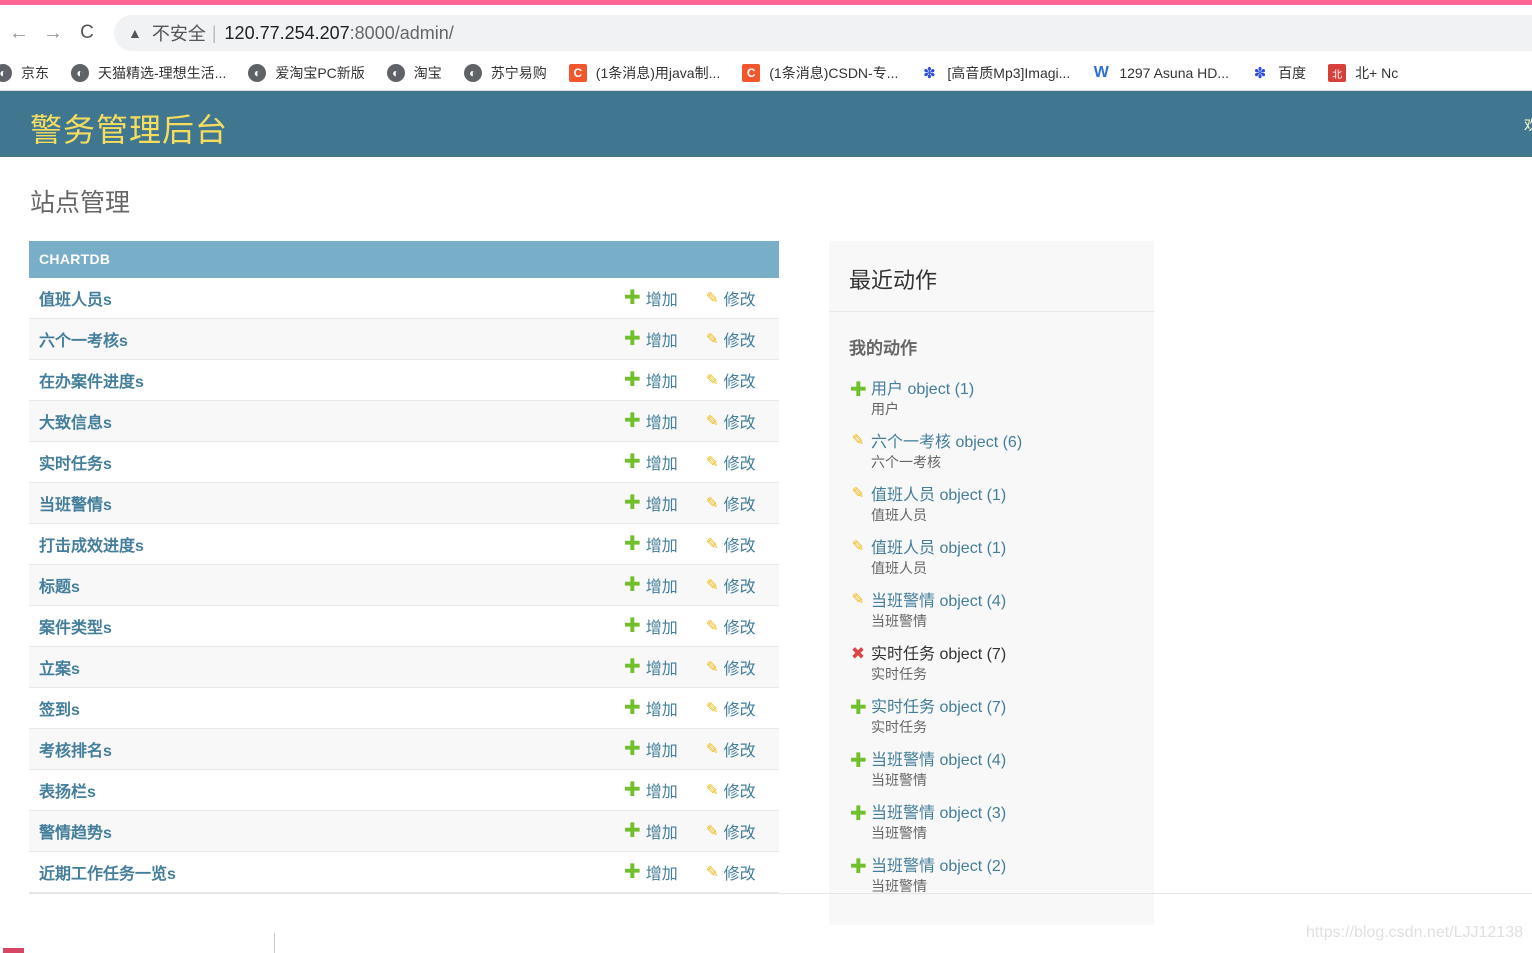 The width and height of the screenshot is (1532, 953). I want to click on action-content-type: 实时任务, so click(899, 674).